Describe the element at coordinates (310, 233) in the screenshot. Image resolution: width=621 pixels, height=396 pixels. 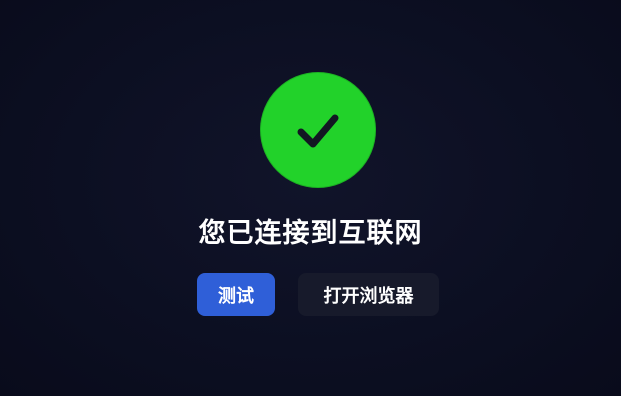
I see `connection-status-title: 您已连接到互联网` at that location.